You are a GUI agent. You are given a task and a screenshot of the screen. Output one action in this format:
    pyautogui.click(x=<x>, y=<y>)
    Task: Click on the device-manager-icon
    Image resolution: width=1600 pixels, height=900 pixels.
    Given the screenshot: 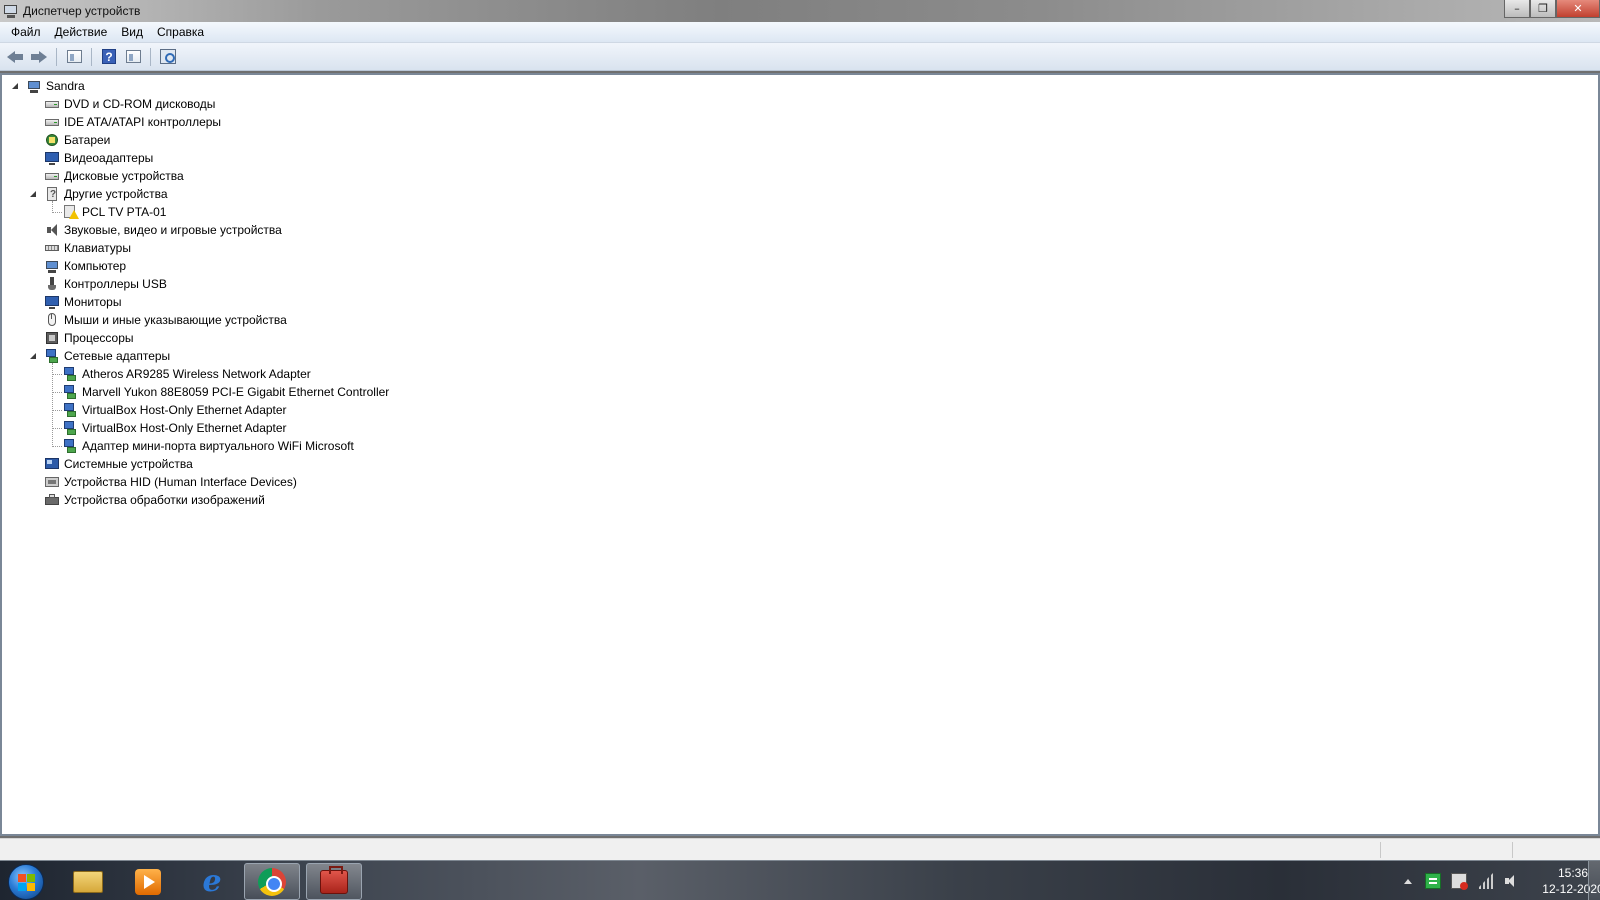 What is the action you would take?
    pyautogui.click(x=11, y=11)
    